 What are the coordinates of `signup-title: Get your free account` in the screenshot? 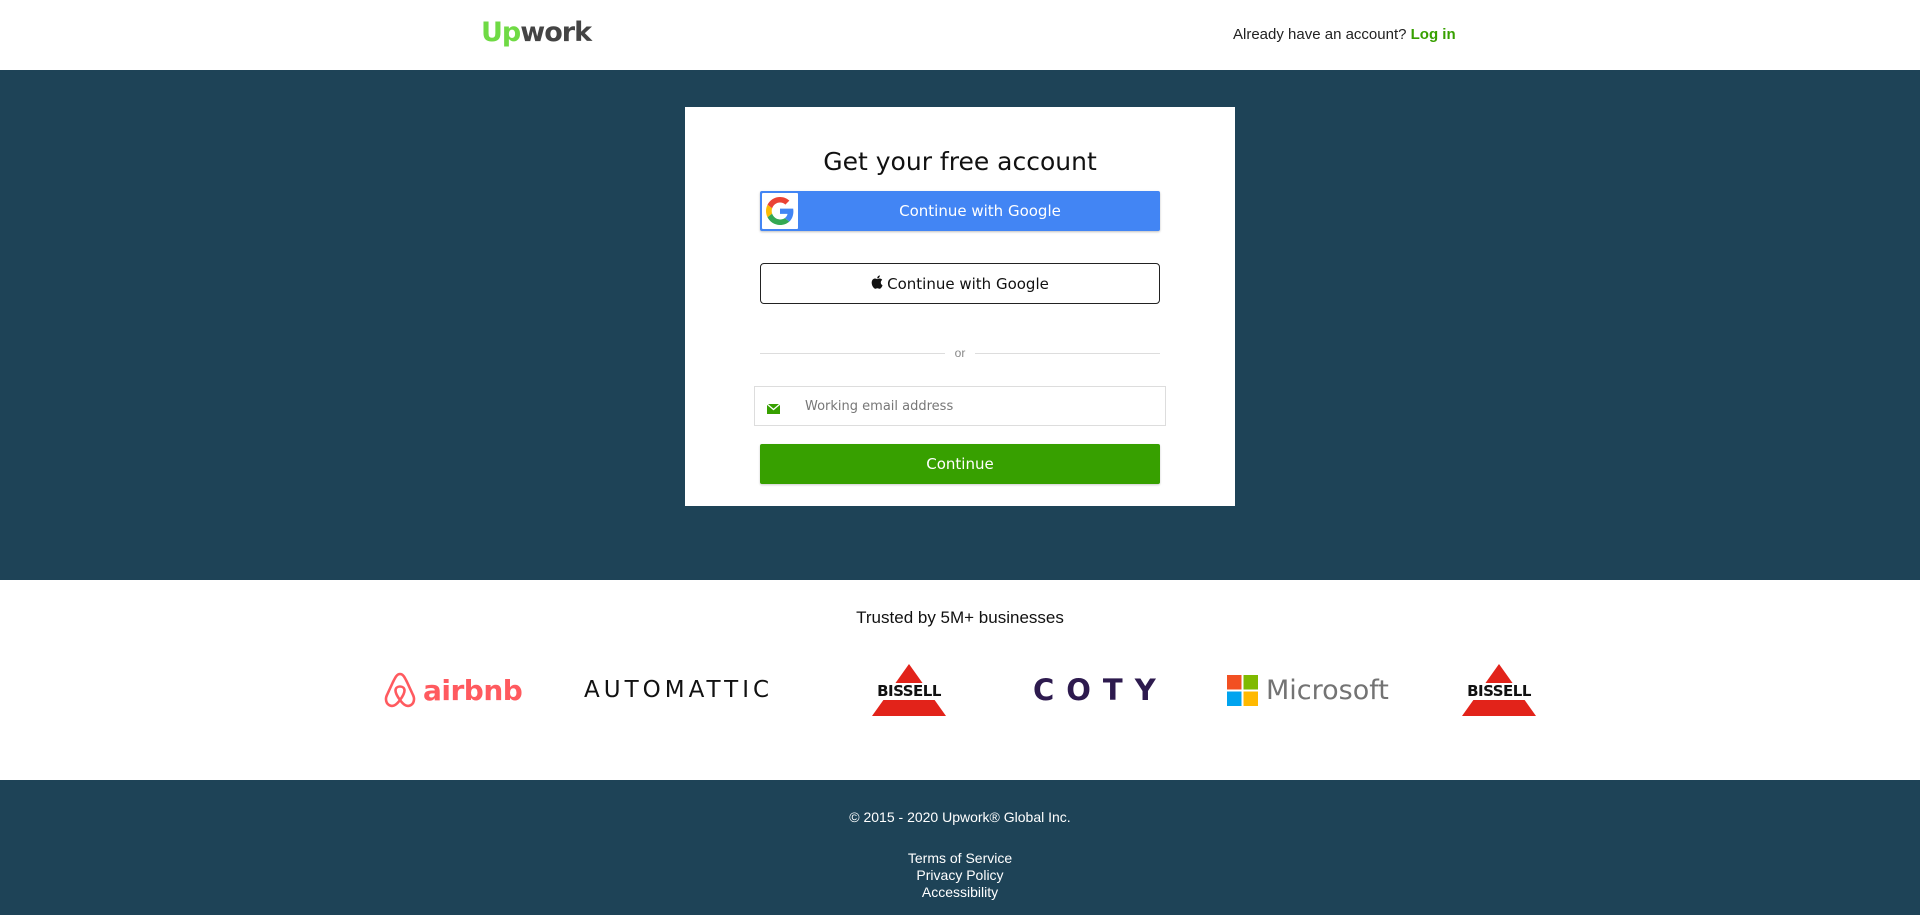 It's located at (960, 161).